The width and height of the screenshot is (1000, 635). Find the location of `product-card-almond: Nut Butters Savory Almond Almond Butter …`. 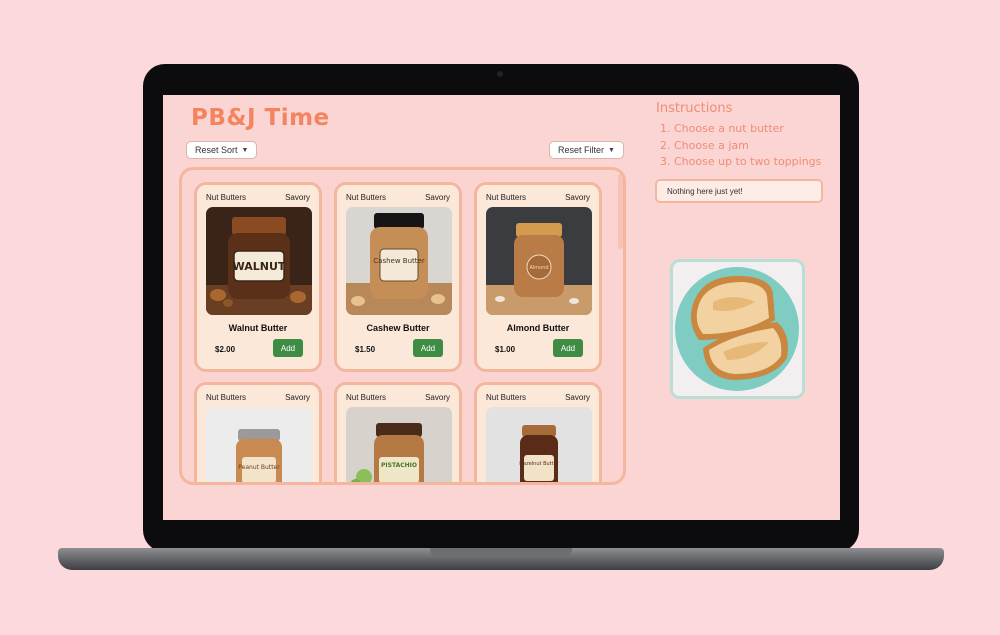

product-card-almond: Nut Butters Savory Almond Almond Butter … is located at coordinates (538, 277).